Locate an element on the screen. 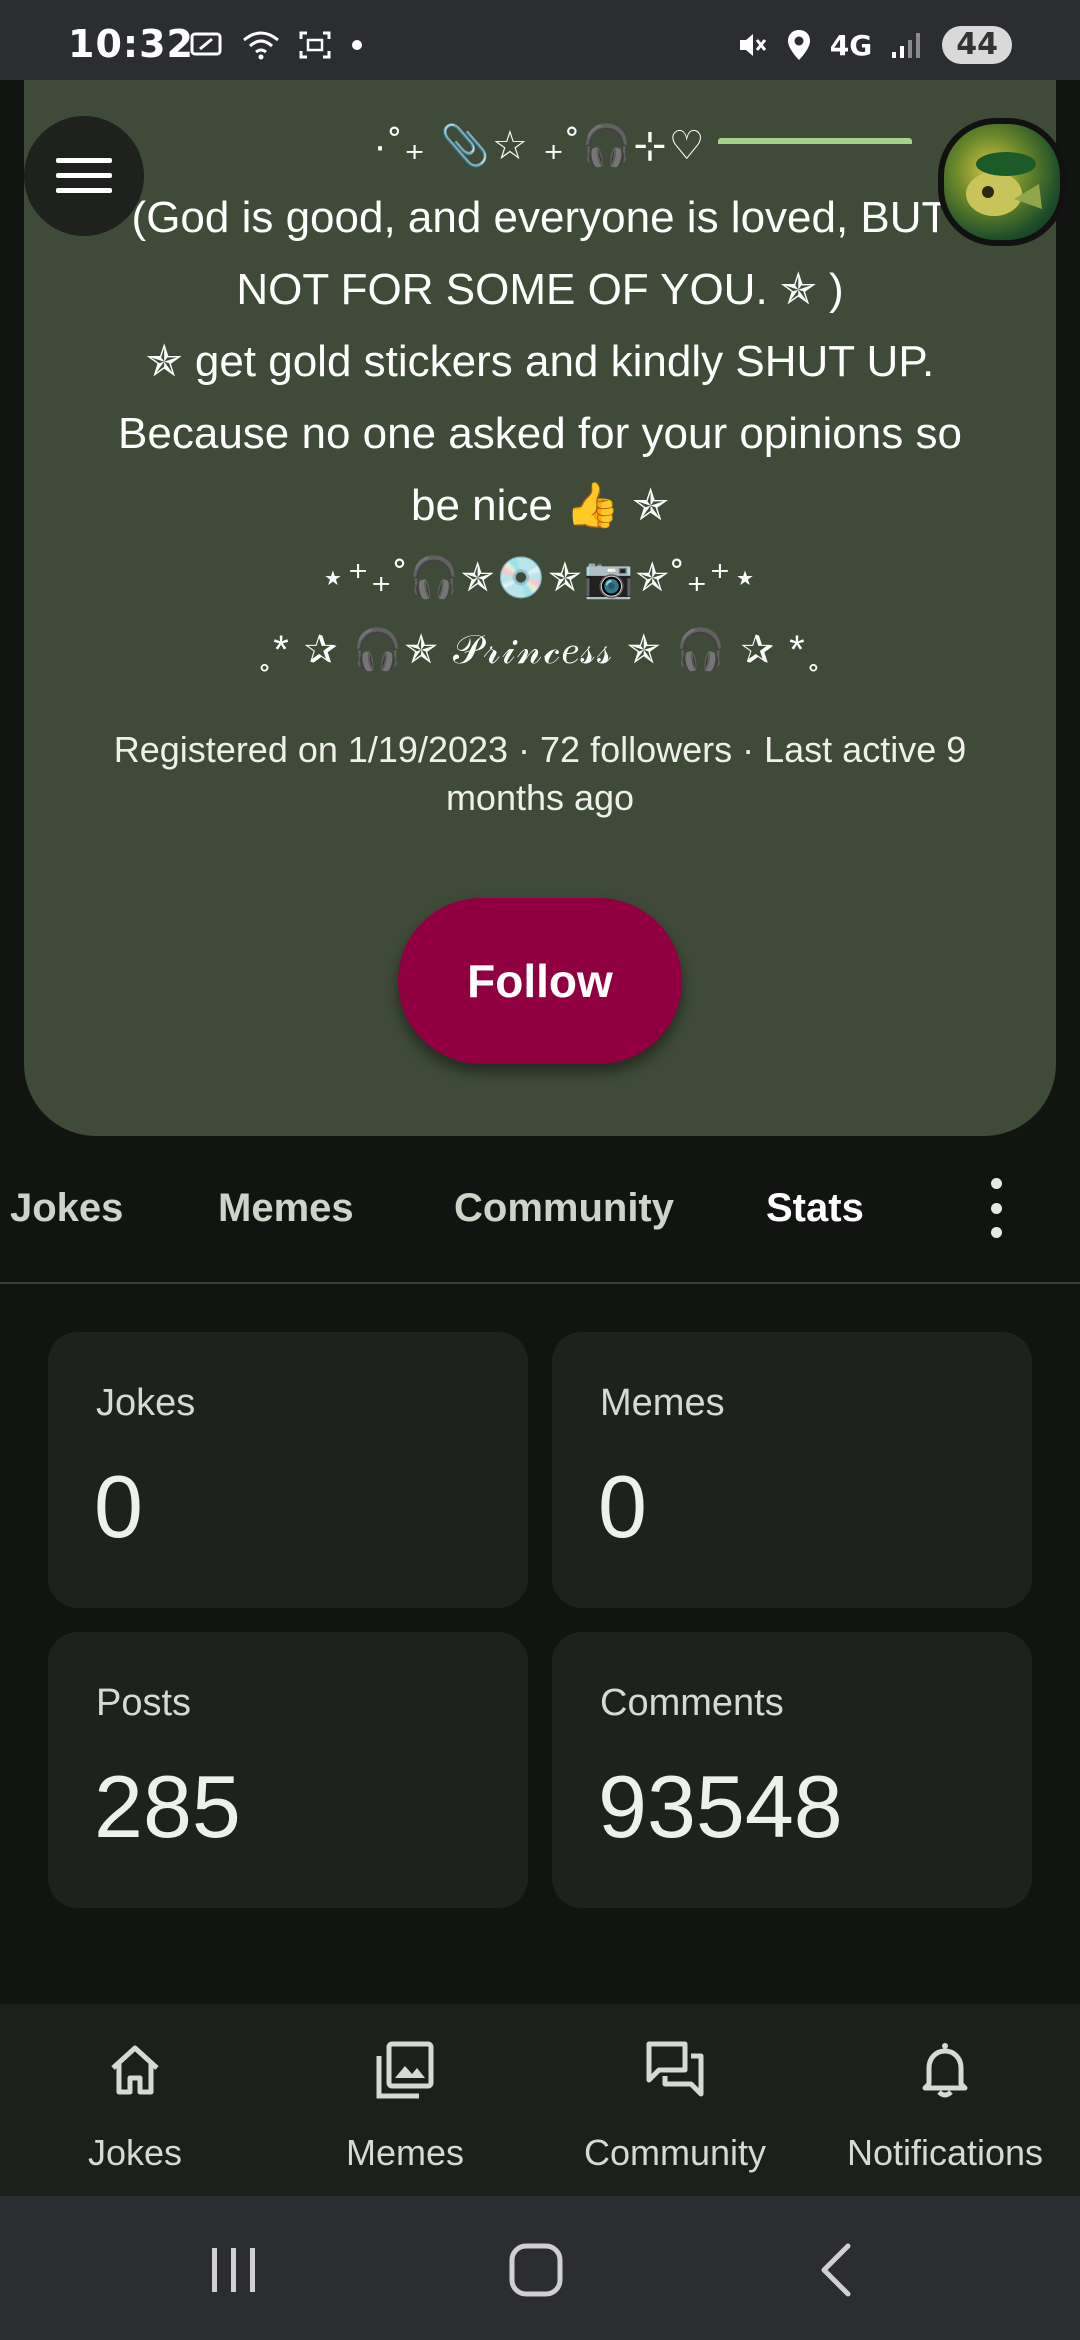 The height and width of the screenshot is (2340, 1080). nav-label: Jokes is located at coordinates (135, 2152).